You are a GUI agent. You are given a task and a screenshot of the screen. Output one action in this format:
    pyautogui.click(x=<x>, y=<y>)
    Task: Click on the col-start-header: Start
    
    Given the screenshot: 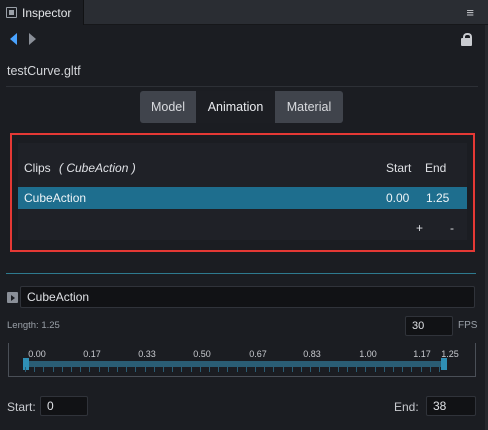 What is the action you would take?
    pyautogui.click(x=399, y=168)
    